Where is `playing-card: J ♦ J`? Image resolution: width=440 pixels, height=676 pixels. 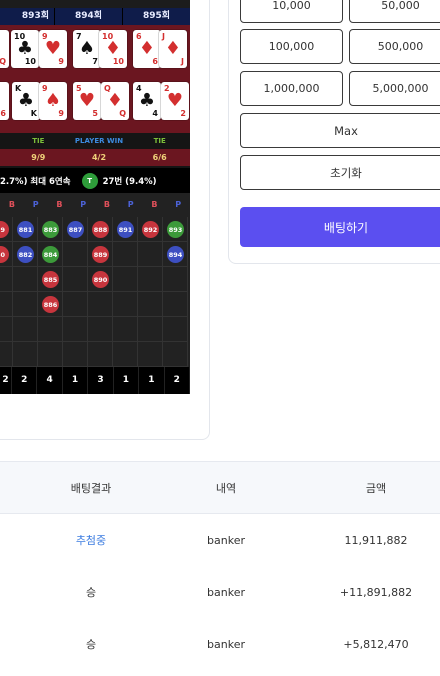
playing-card: J ♦ J is located at coordinates (173, 49).